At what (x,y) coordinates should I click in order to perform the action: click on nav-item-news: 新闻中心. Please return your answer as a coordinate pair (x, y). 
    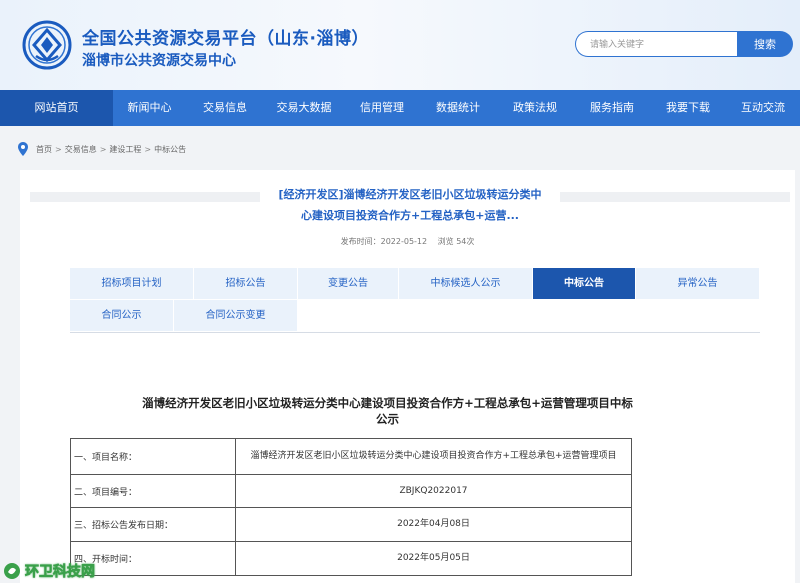
    Looking at the image, I should click on (149, 108).